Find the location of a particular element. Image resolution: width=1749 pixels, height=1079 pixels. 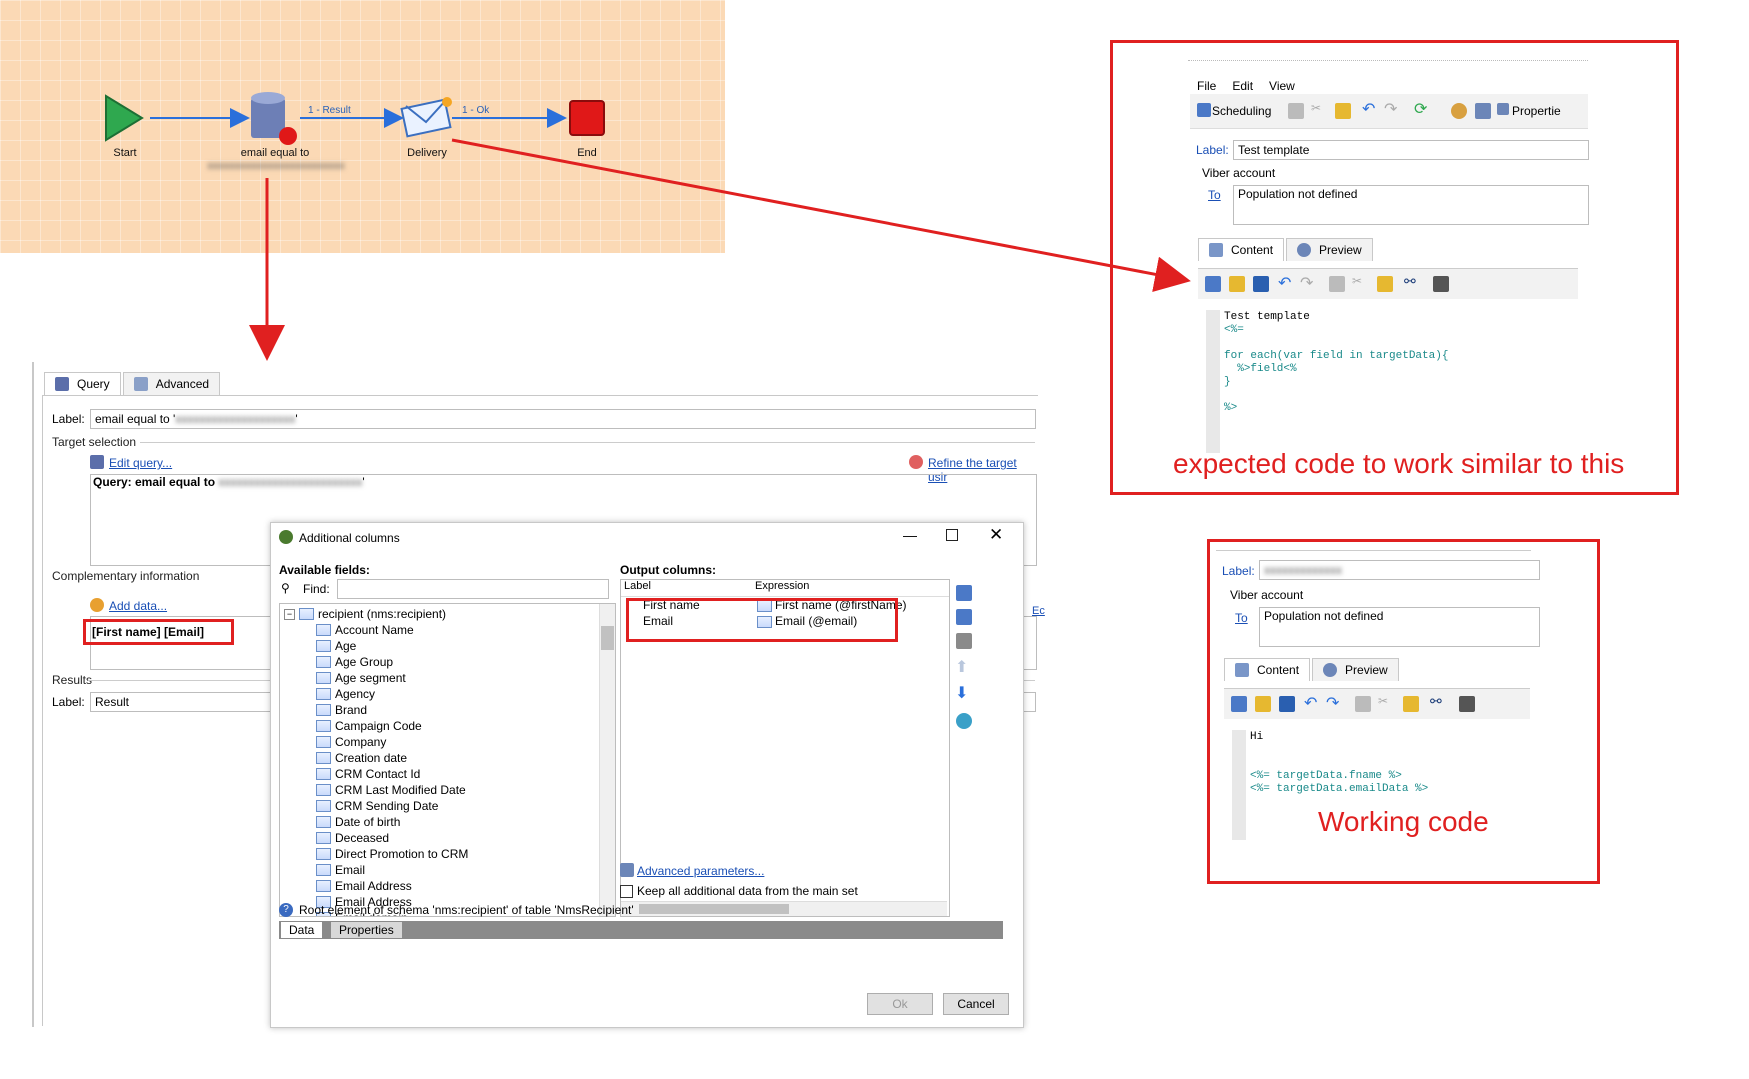

tree-item: CRM Last Modified Date is located at coordinates (447, 790).